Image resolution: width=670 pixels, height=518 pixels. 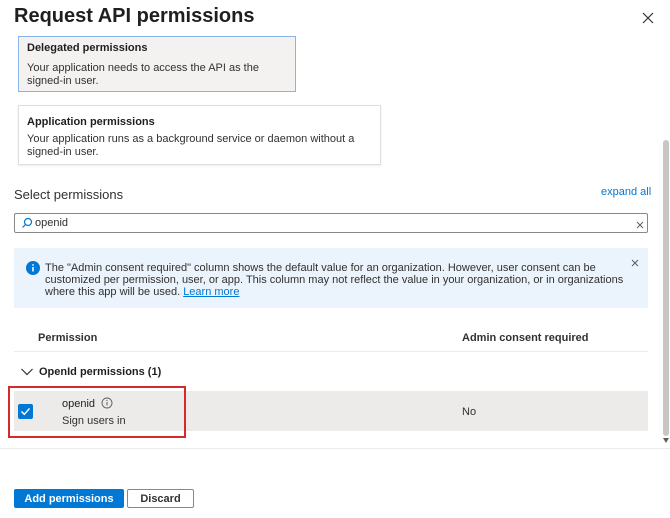 What do you see at coordinates (331, 372) in the screenshot?
I see `group-row-openid: OpenId permissions (1)` at bounding box center [331, 372].